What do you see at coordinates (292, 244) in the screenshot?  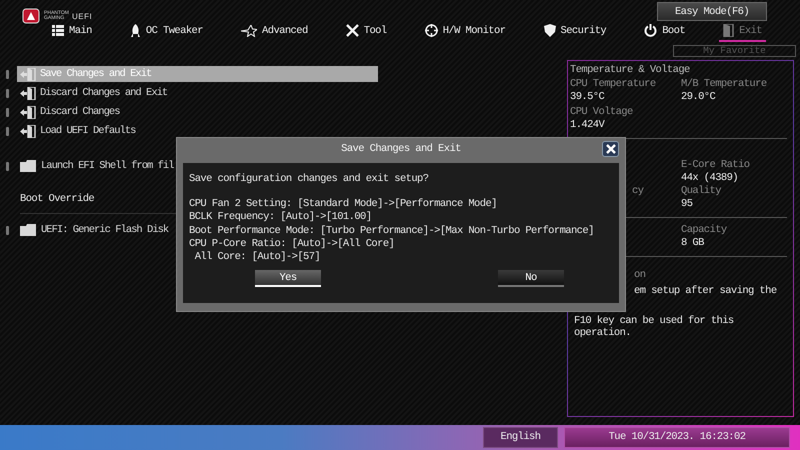 I see `change-line: CPU P-Core Ratio: [Auto]->[All Core]` at bounding box center [292, 244].